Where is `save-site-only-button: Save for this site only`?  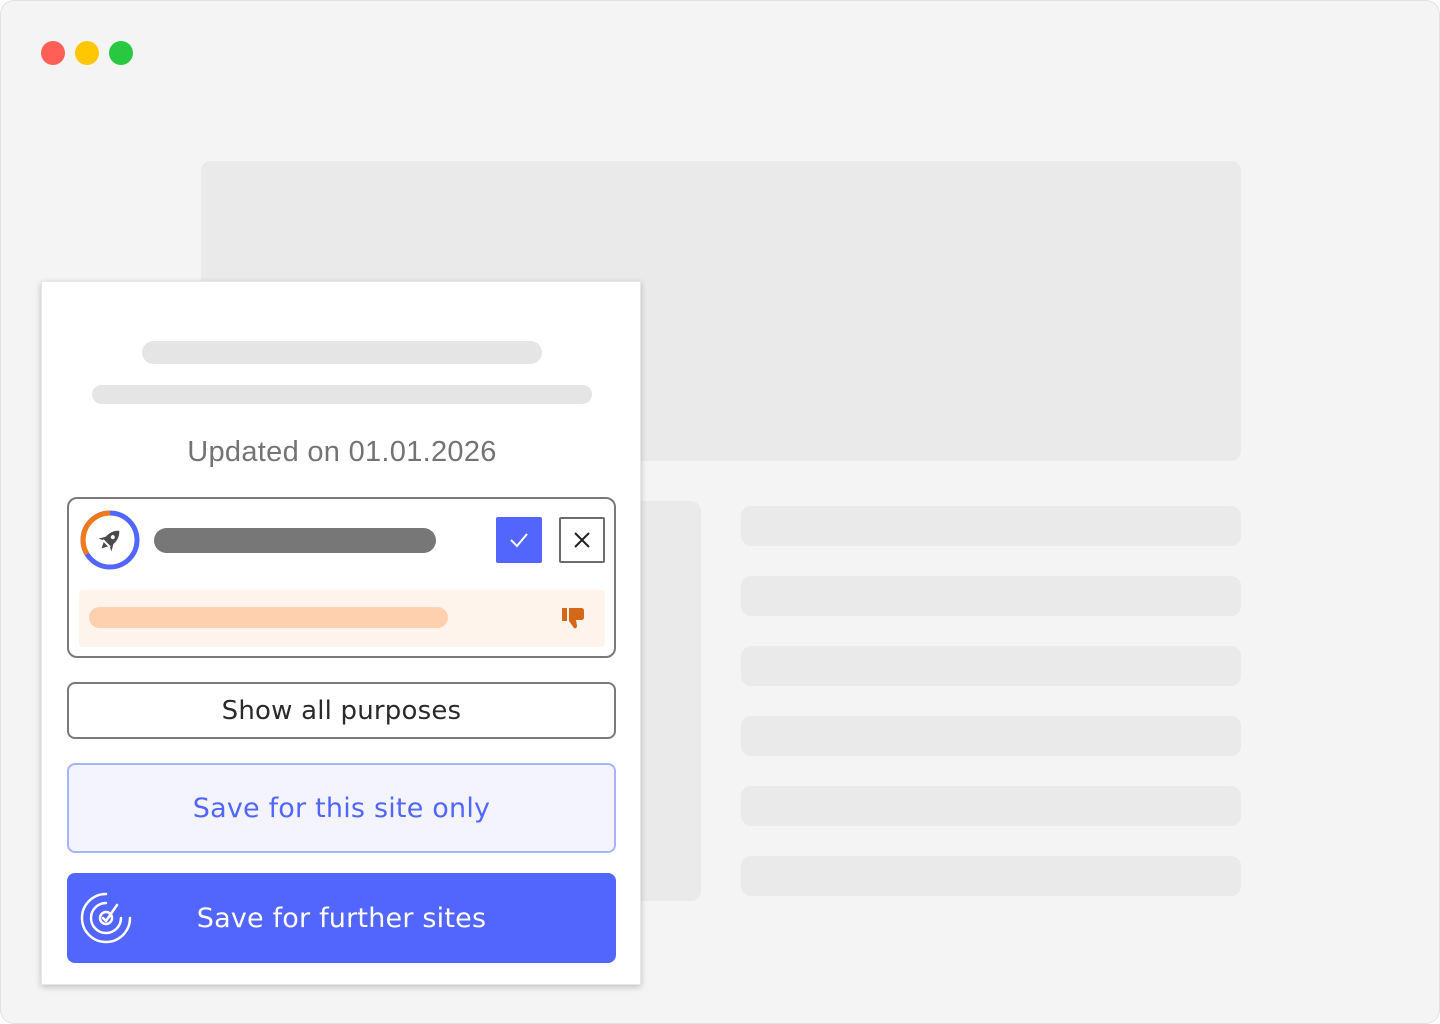
save-site-only-button: Save for this site only is located at coordinates (341, 808).